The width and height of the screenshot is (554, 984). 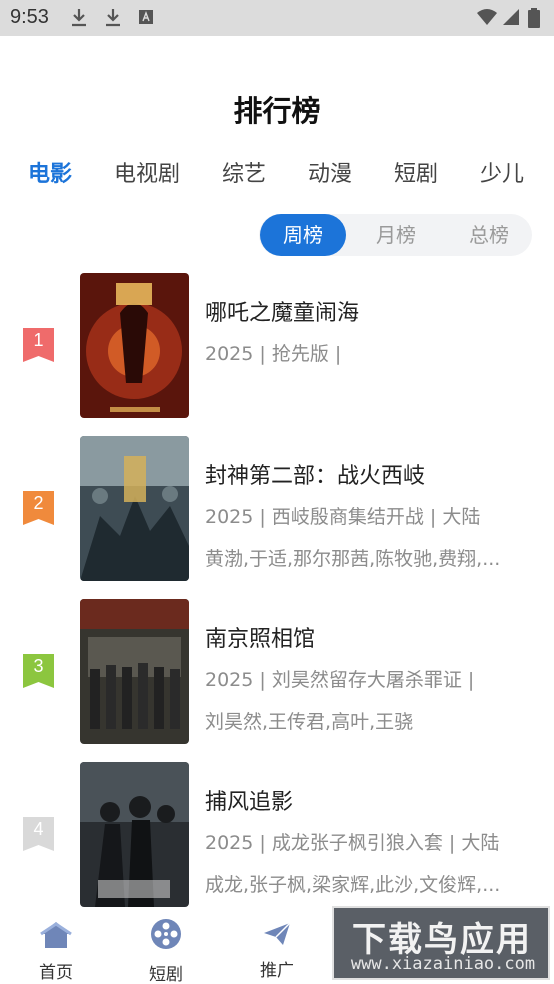 I want to click on ranking-row: 1 哪吒之魔童闹海 2025 | 抢先版 |, so click(x=277, y=346).